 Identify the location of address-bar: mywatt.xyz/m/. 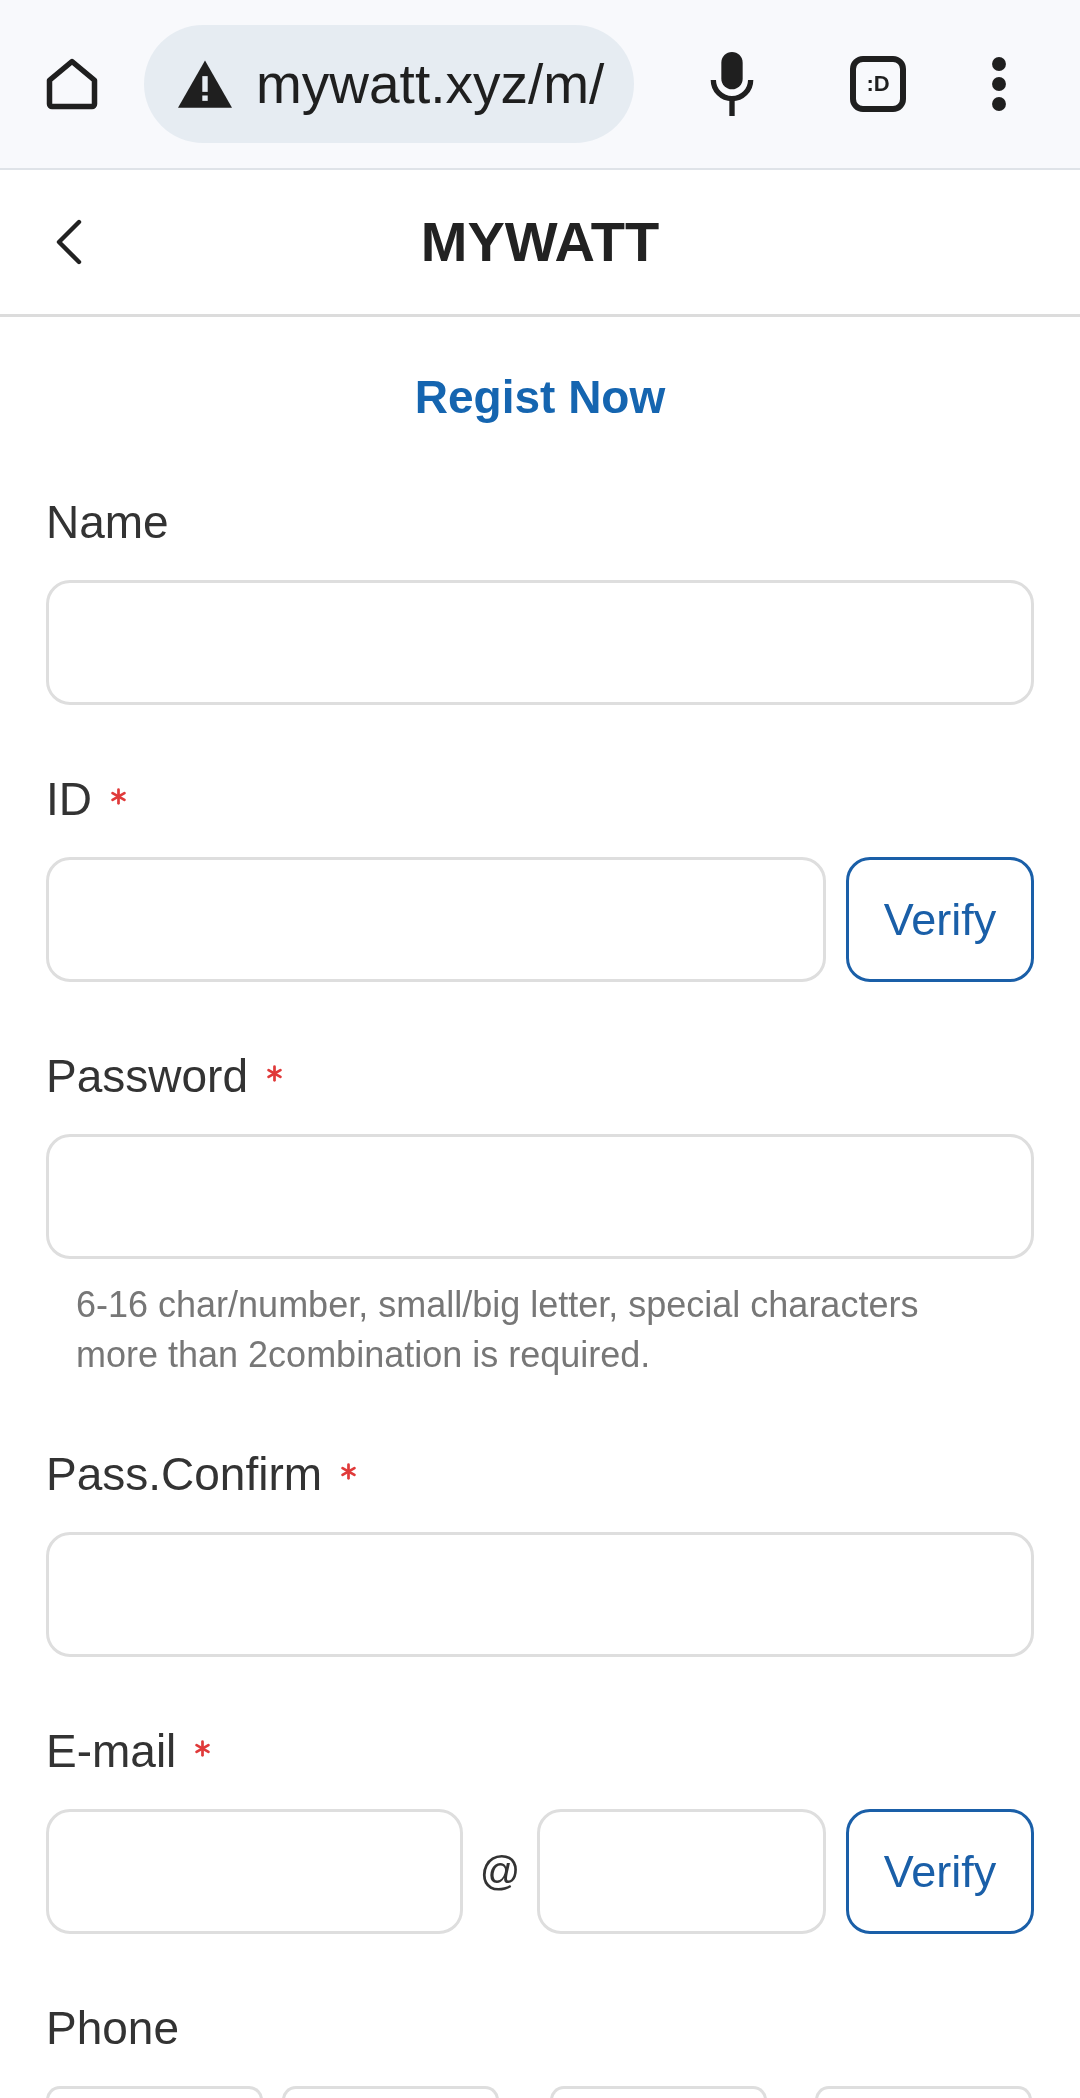
(389, 84).